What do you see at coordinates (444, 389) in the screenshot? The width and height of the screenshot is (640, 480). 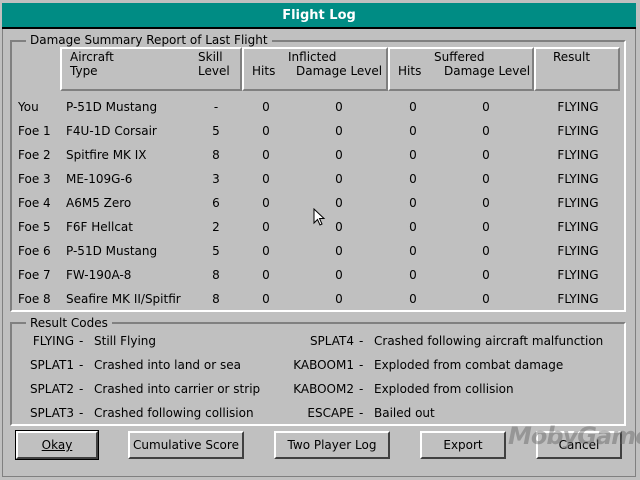 I see `result-code-description: Exploded from collision` at bounding box center [444, 389].